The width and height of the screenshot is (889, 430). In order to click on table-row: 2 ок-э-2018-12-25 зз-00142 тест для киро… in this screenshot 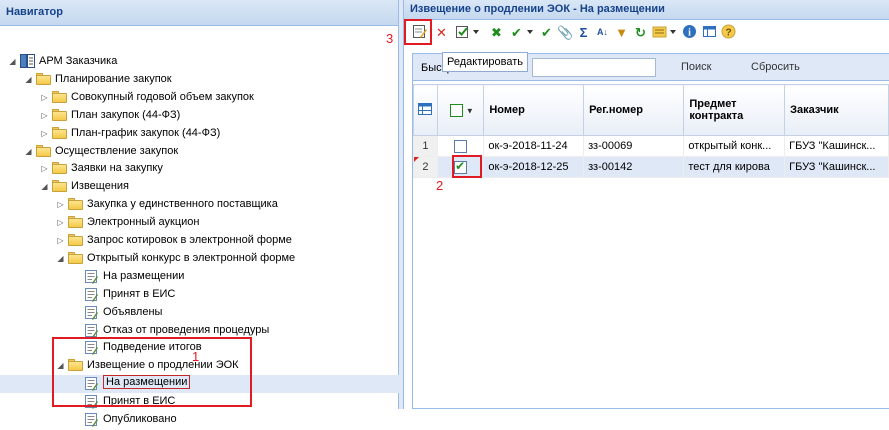, I will do `click(651, 167)`.